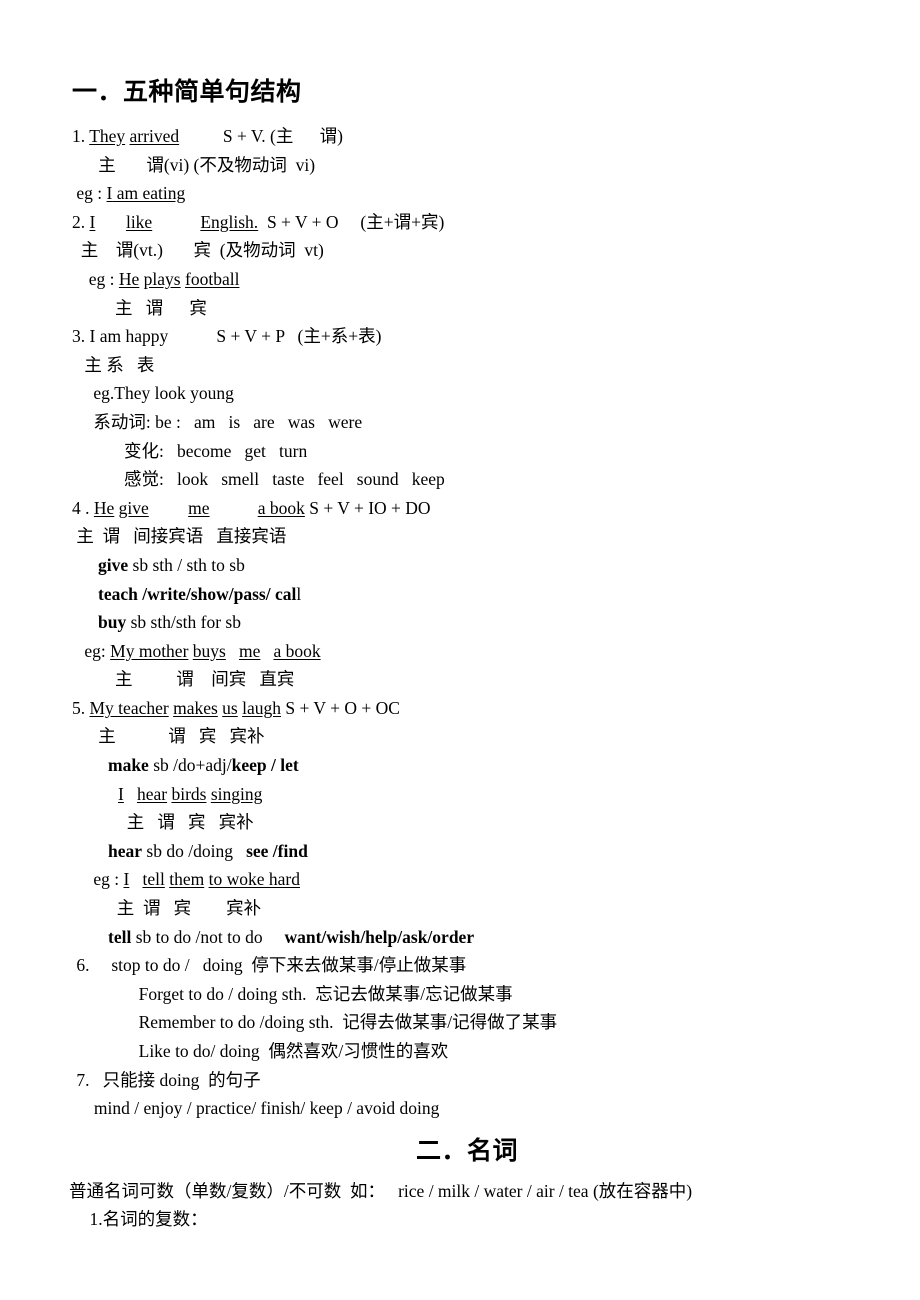  I want to click on item-7-line: 7. 只能接 doing 的句子, so click(166, 1079).